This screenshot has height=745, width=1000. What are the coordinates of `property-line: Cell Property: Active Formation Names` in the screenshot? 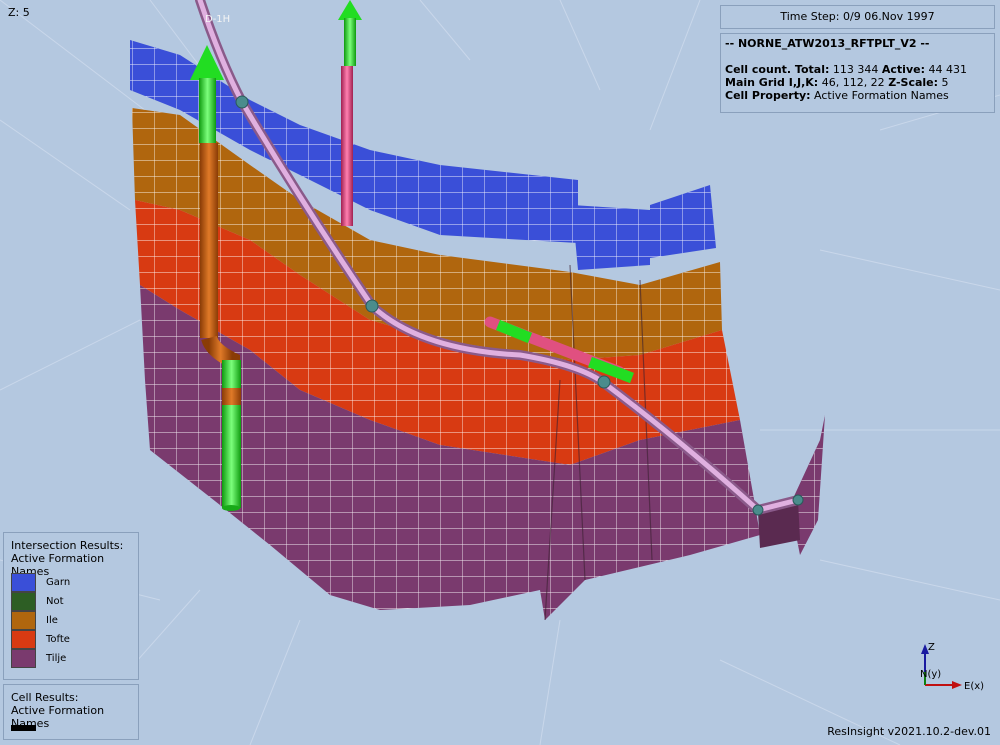 It's located at (857, 95).